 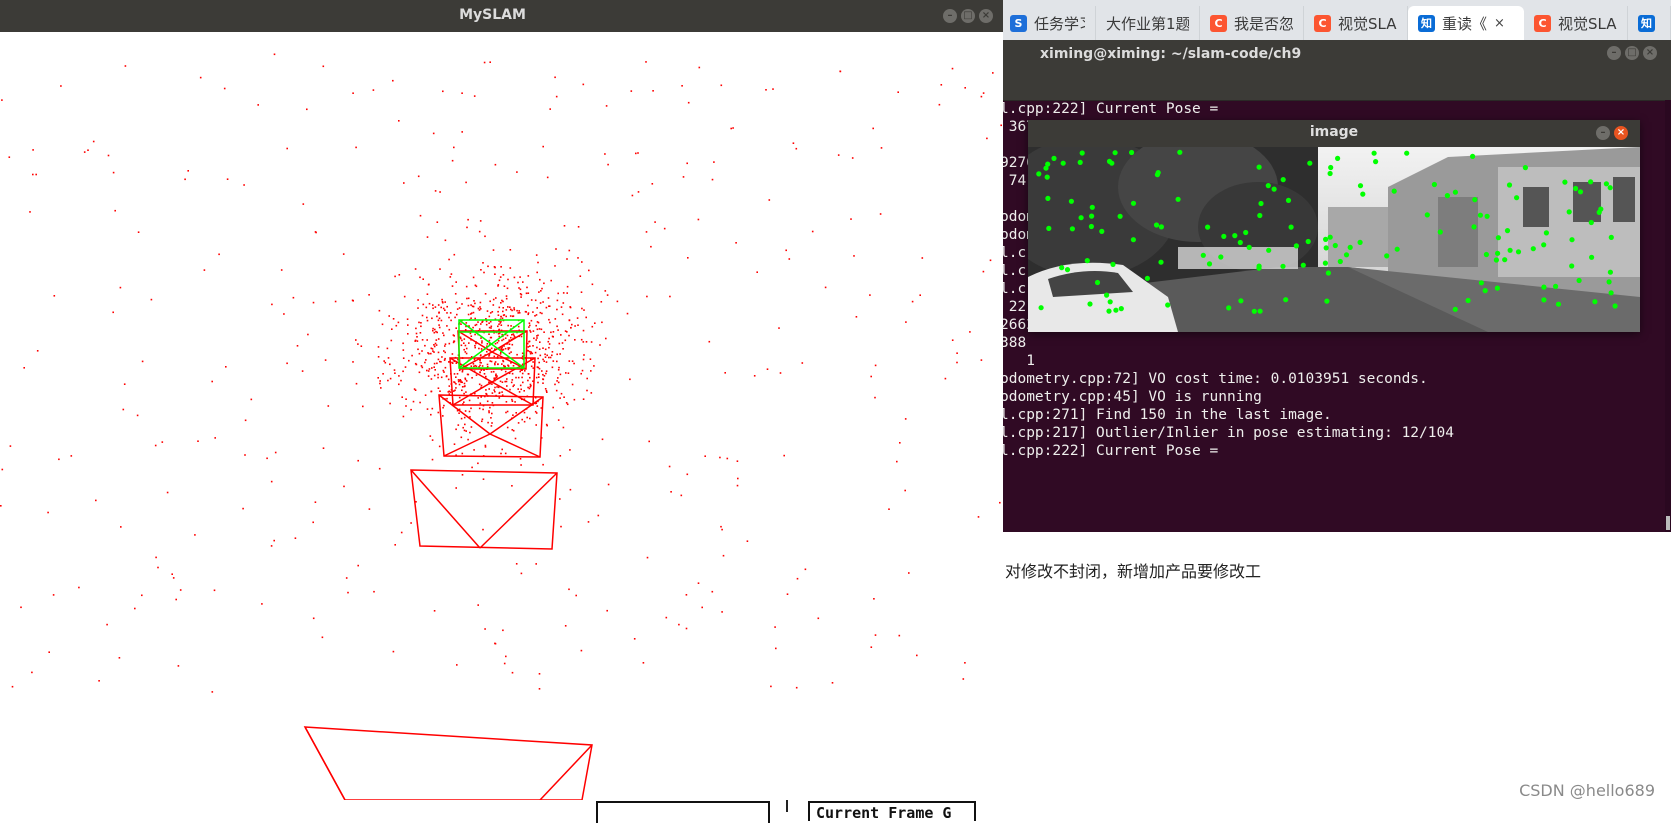 I want to click on terminal-scrollbar-thumb, so click(x=1668, y=523).